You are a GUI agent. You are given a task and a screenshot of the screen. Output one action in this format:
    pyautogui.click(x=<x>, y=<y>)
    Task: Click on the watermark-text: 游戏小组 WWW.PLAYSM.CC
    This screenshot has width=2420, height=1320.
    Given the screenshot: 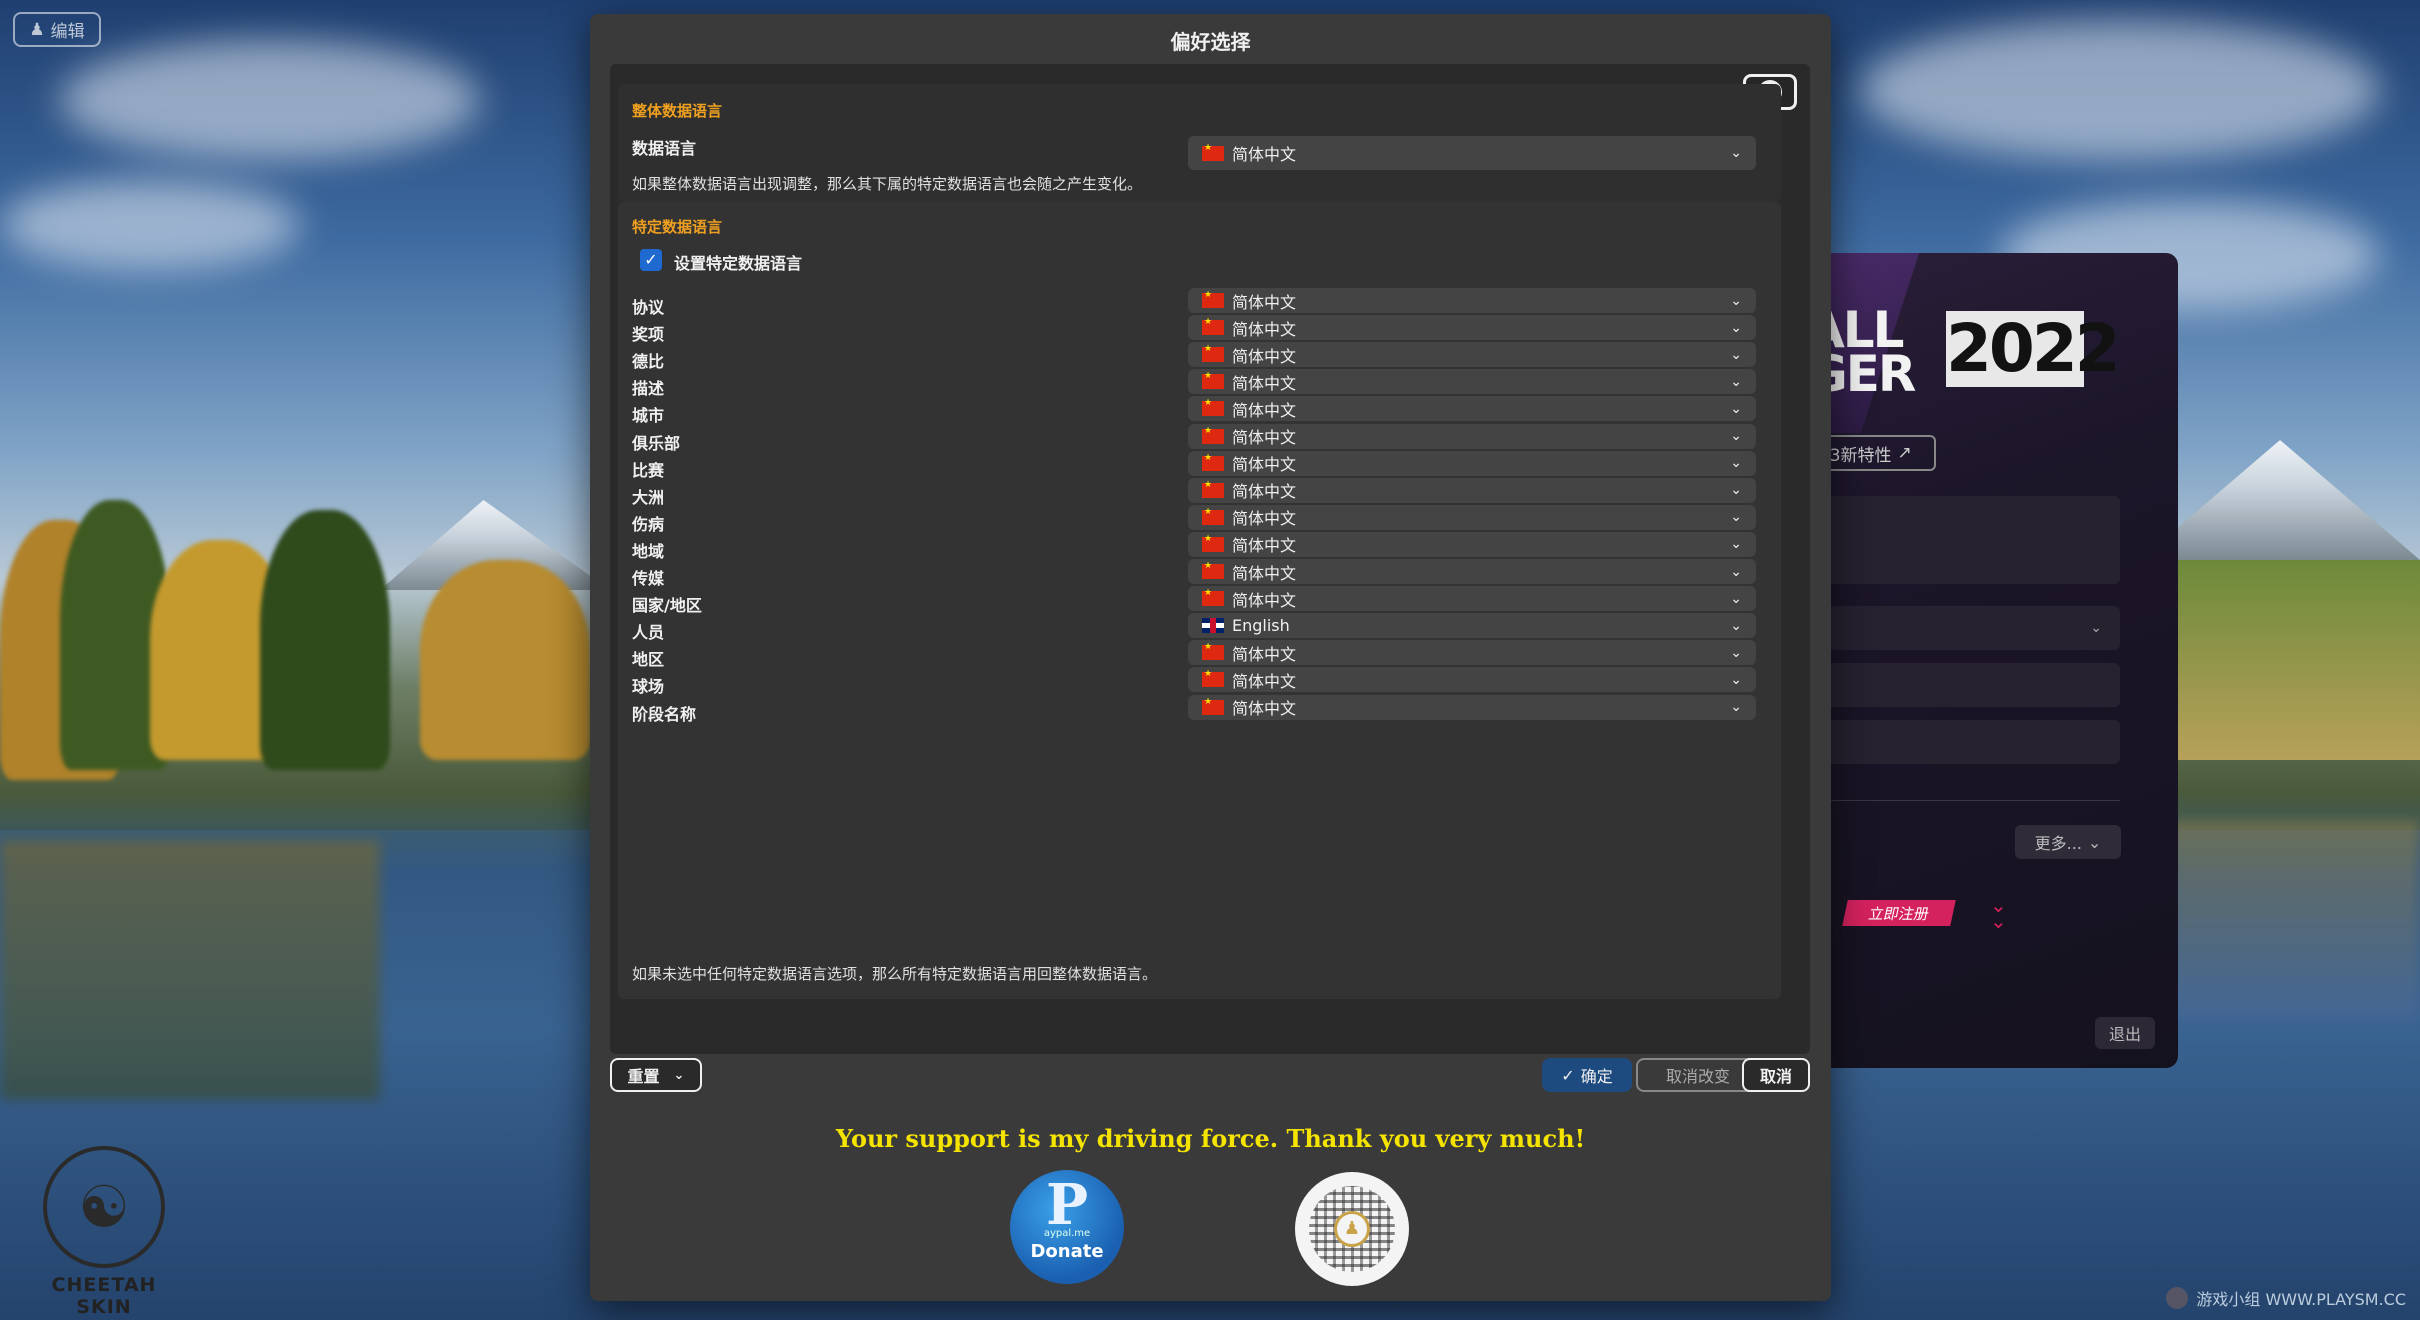 What is the action you would take?
    pyautogui.click(x=2301, y=1299)
    